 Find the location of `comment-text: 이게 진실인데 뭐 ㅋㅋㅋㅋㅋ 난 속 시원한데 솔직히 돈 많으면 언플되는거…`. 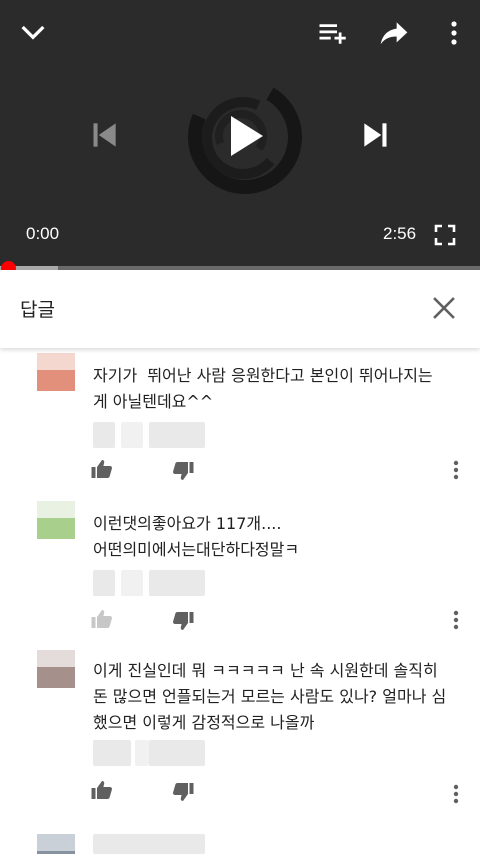

comment-text: 이게 진실인데 뭐 ㅋㅋㅋㅋㅋ 난 속 시원한데 솔직히 돈 많으면 언플되는거… is located at coordinates (270, 696).